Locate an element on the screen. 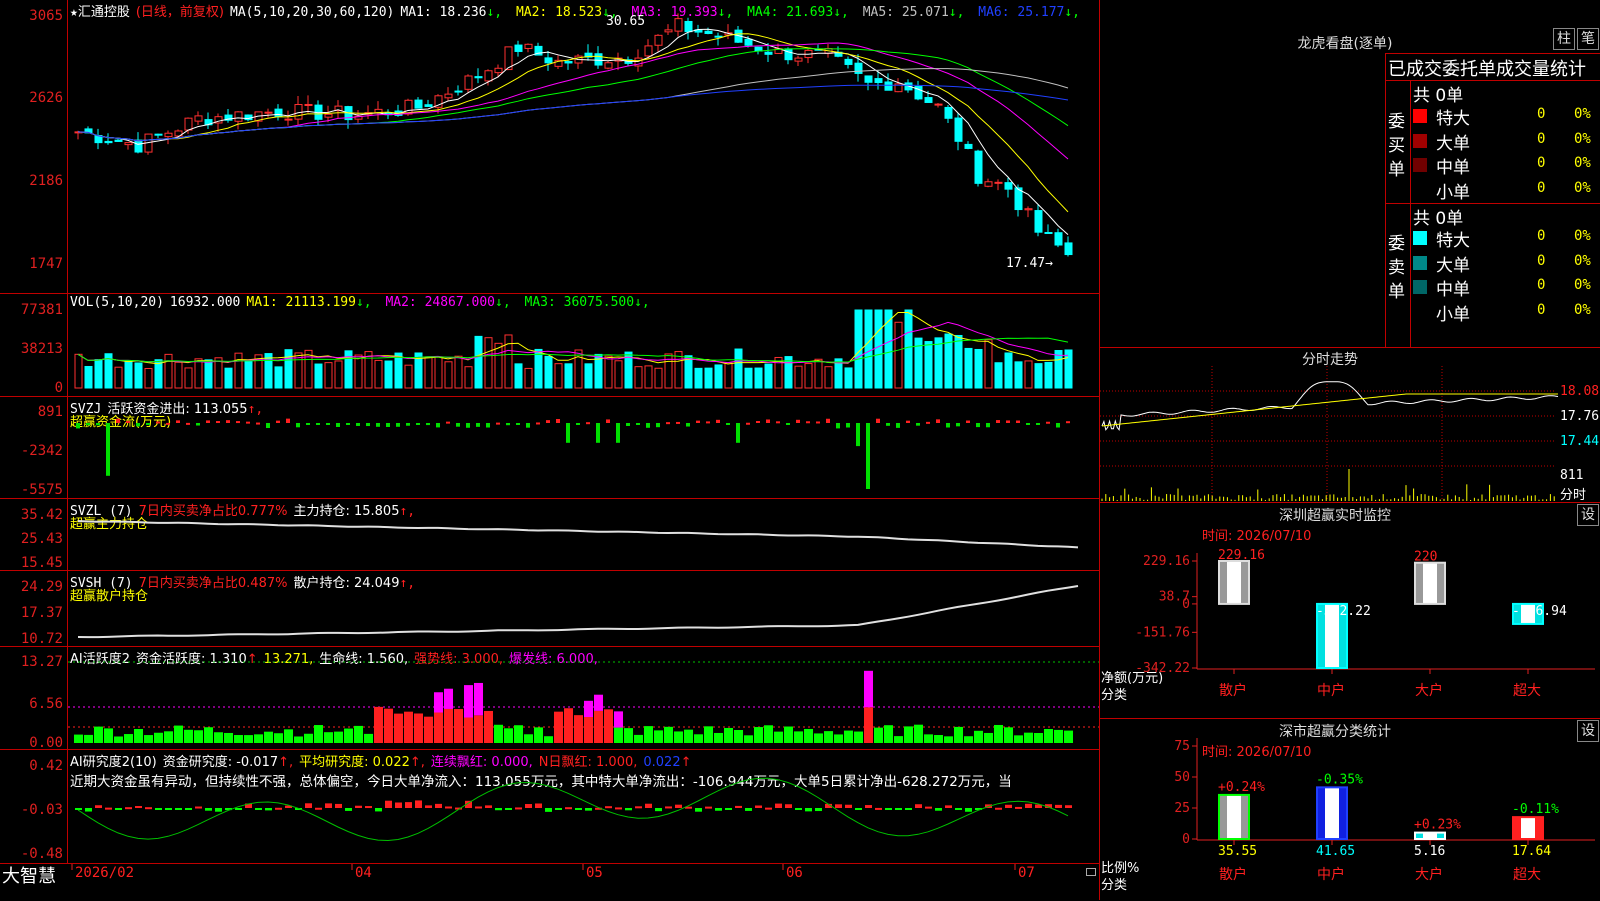 This screenshot has width=1600, height=901. date-axis-bar: 大智慧 2026/02 04 05 06 07 is located at coordinates (549, 882).